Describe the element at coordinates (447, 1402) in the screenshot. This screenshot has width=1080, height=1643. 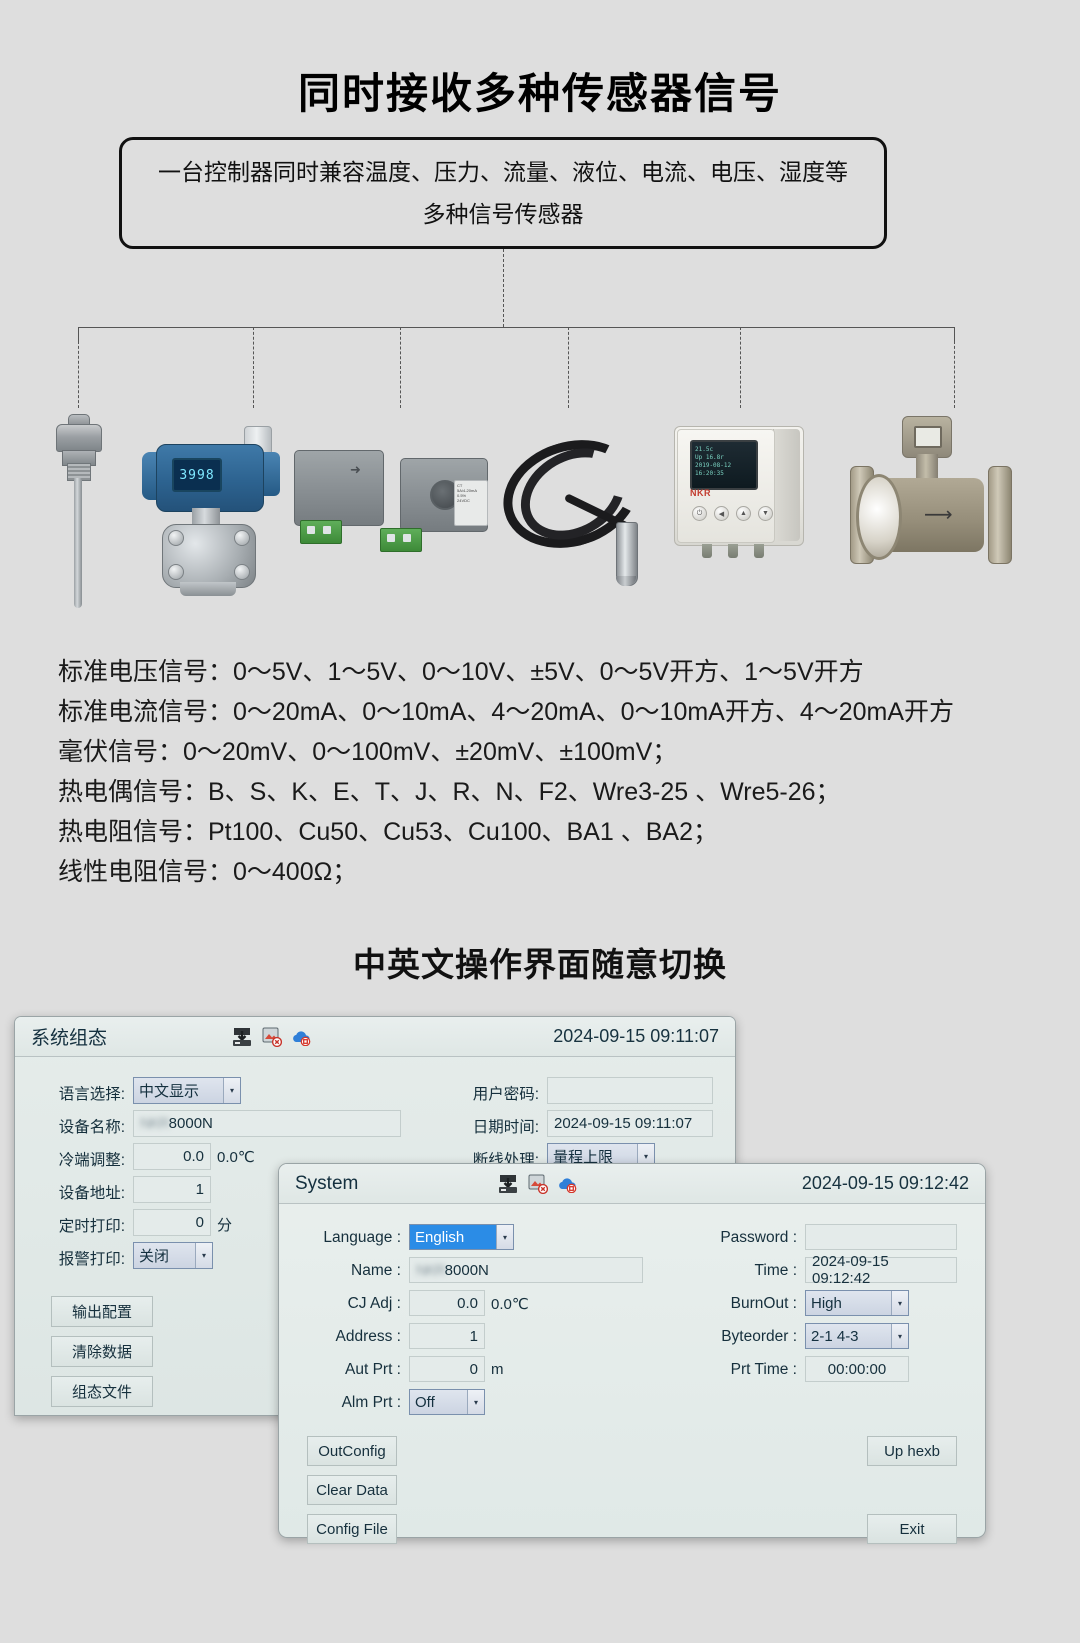
I see `combo-alm-prt: Off ▾` at that location.